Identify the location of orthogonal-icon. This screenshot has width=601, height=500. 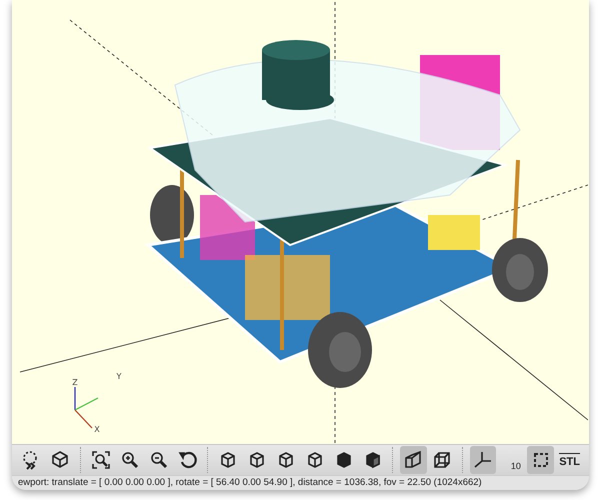
(442, 460).